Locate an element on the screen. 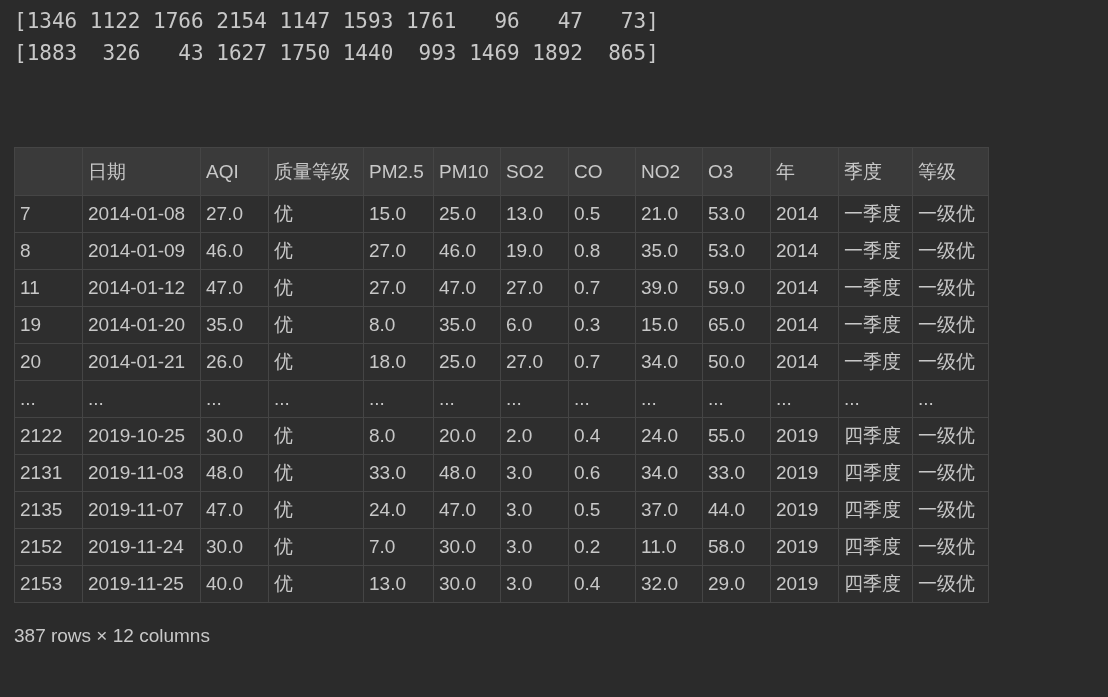 The width and height of the screenshot is (1108, 697). table-cell: 33.0 is located at coordinates (398, 473).